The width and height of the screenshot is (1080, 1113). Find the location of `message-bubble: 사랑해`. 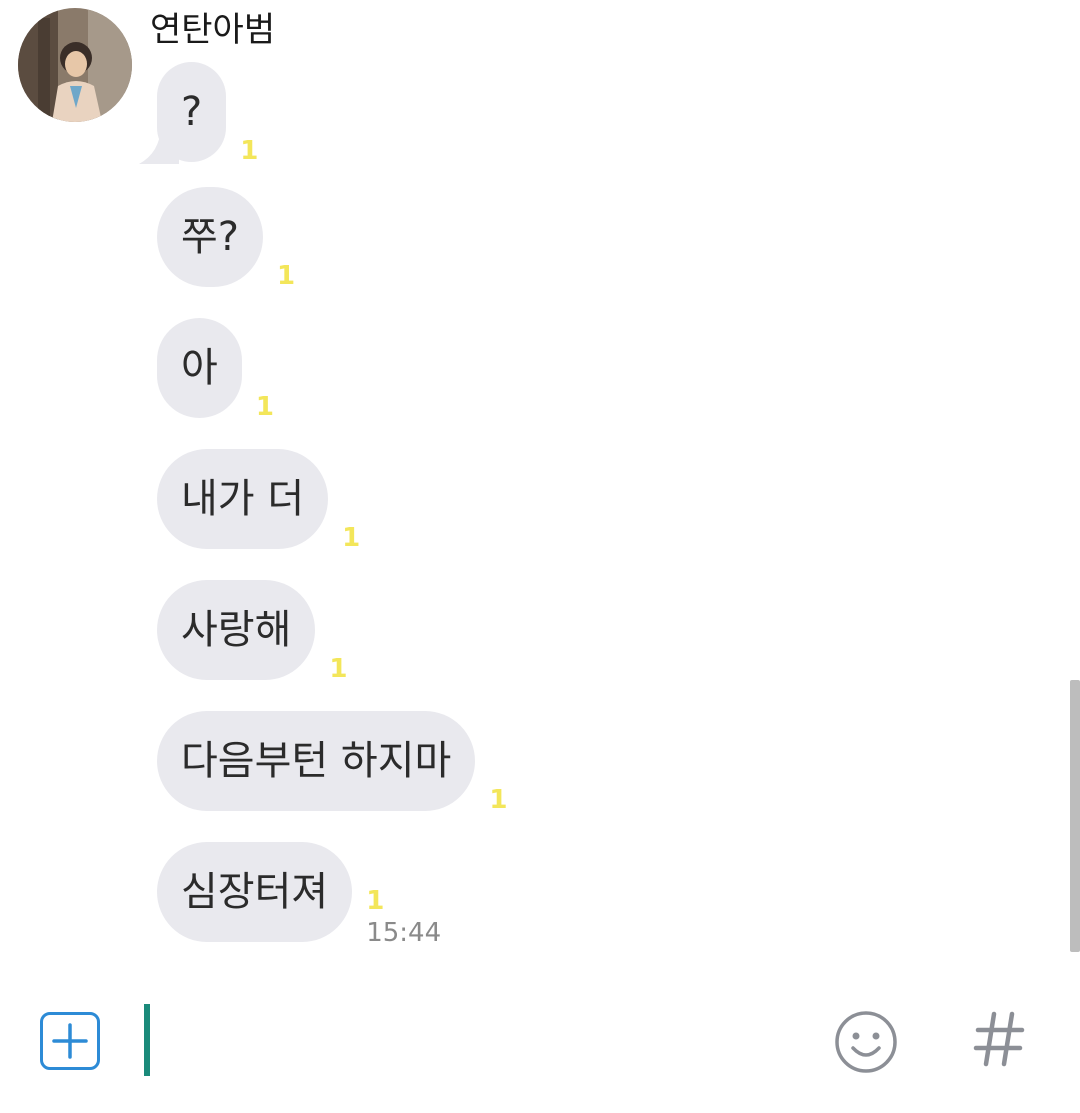

message-bubble: 사랑해 is located at coordinates (236, 630).